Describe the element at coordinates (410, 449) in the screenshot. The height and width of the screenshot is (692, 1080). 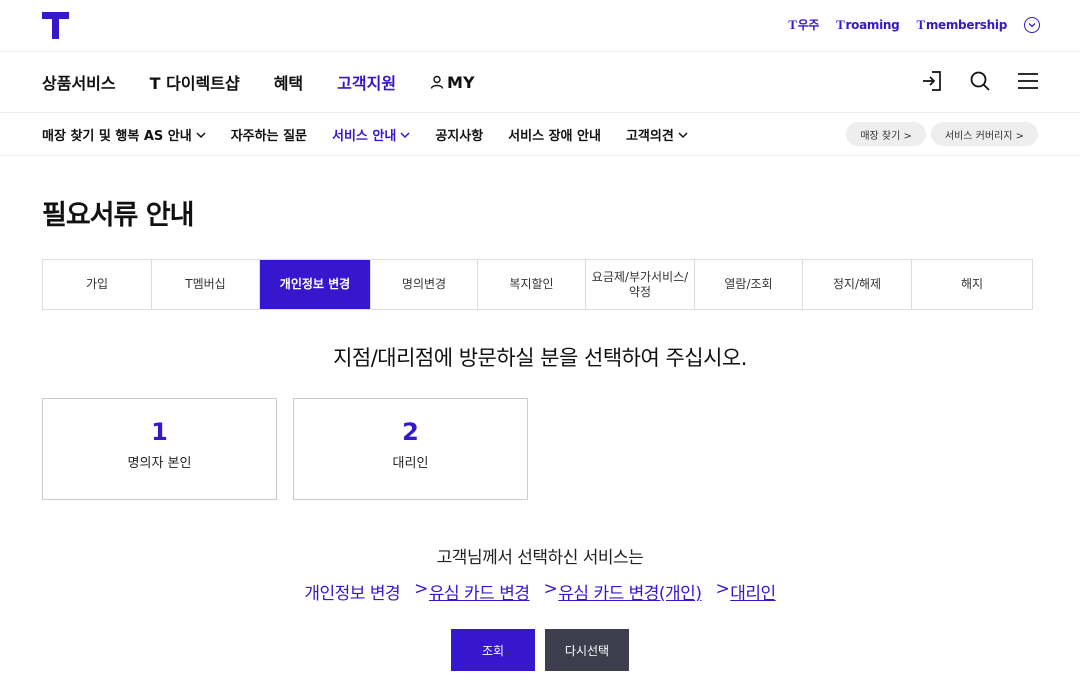
I see `option-proxy: 2 대리인` at that location.